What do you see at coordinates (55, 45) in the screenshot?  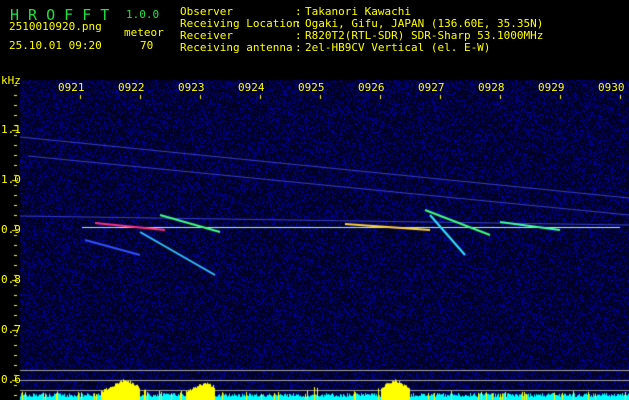 I see `datetime: 25.10.01 09:20` at bounding box center [55, 45].